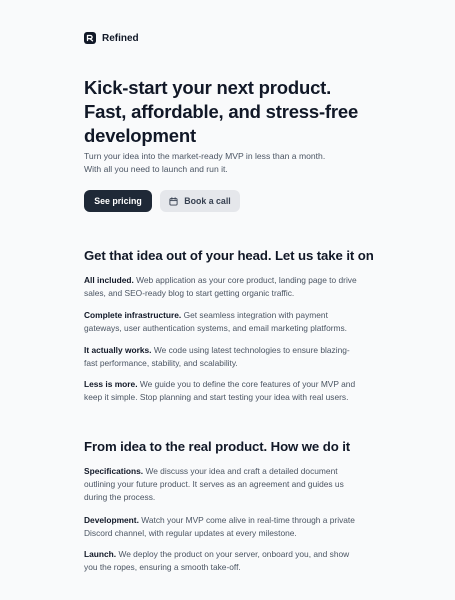 Image resolution: width=455 pixels, height=600 pixels. What do you see at coordinates (207, 201) in the screenshot?
I see `book-call-label: Book a call` at bounding box center [207, 201].